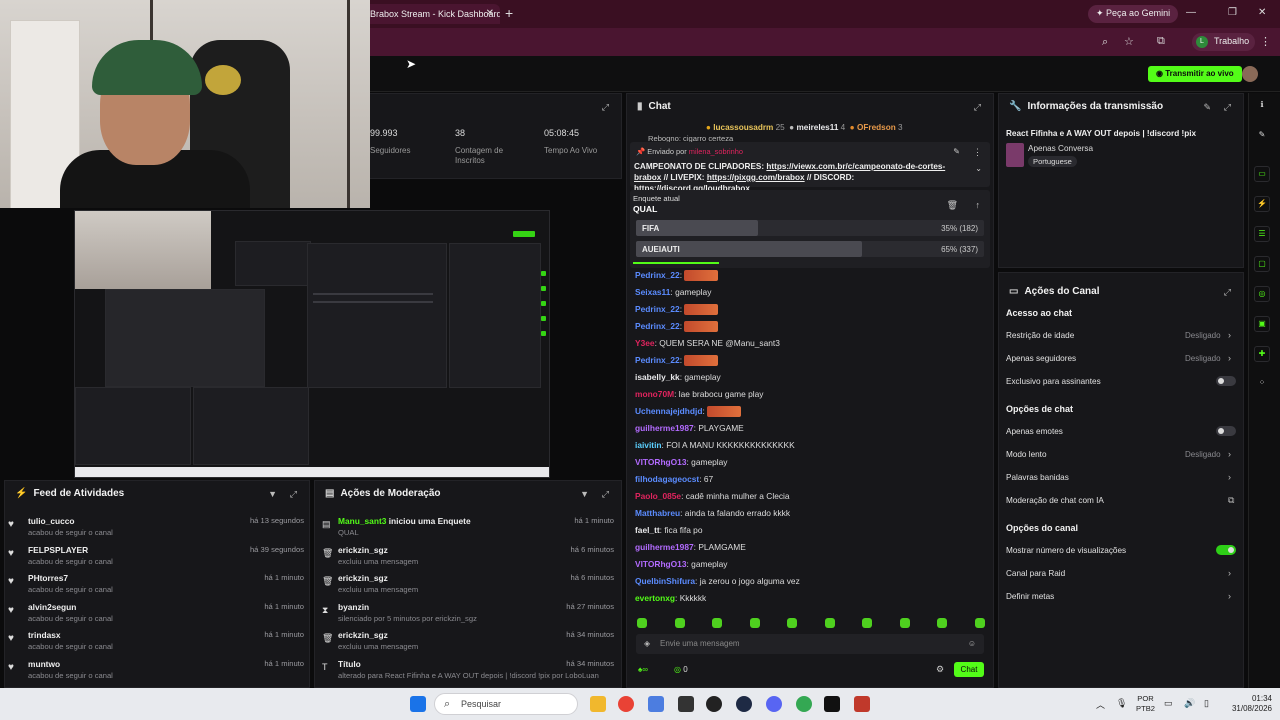 Image resolution: width=1280 pixels, height=720 pixels. What do you see at coordinates (1129, 41) in the screenshot?
I see `bookmark-star-icon: ☆` at bounding box center [1129, 41].